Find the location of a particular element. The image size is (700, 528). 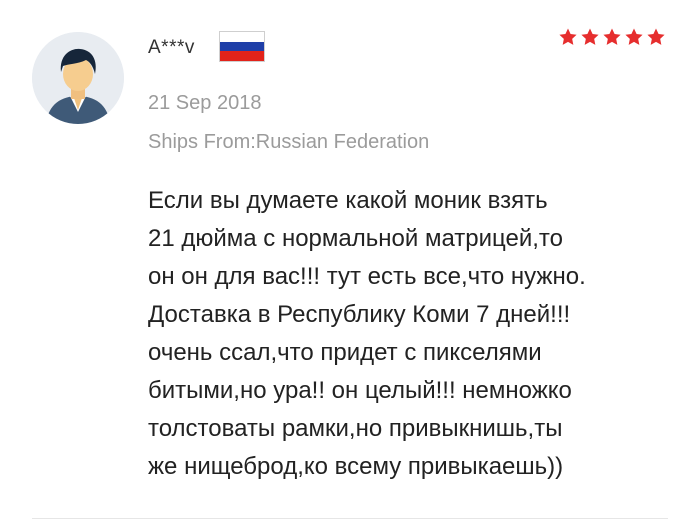

russia-flag-icon is located at coordinates (242, 46).